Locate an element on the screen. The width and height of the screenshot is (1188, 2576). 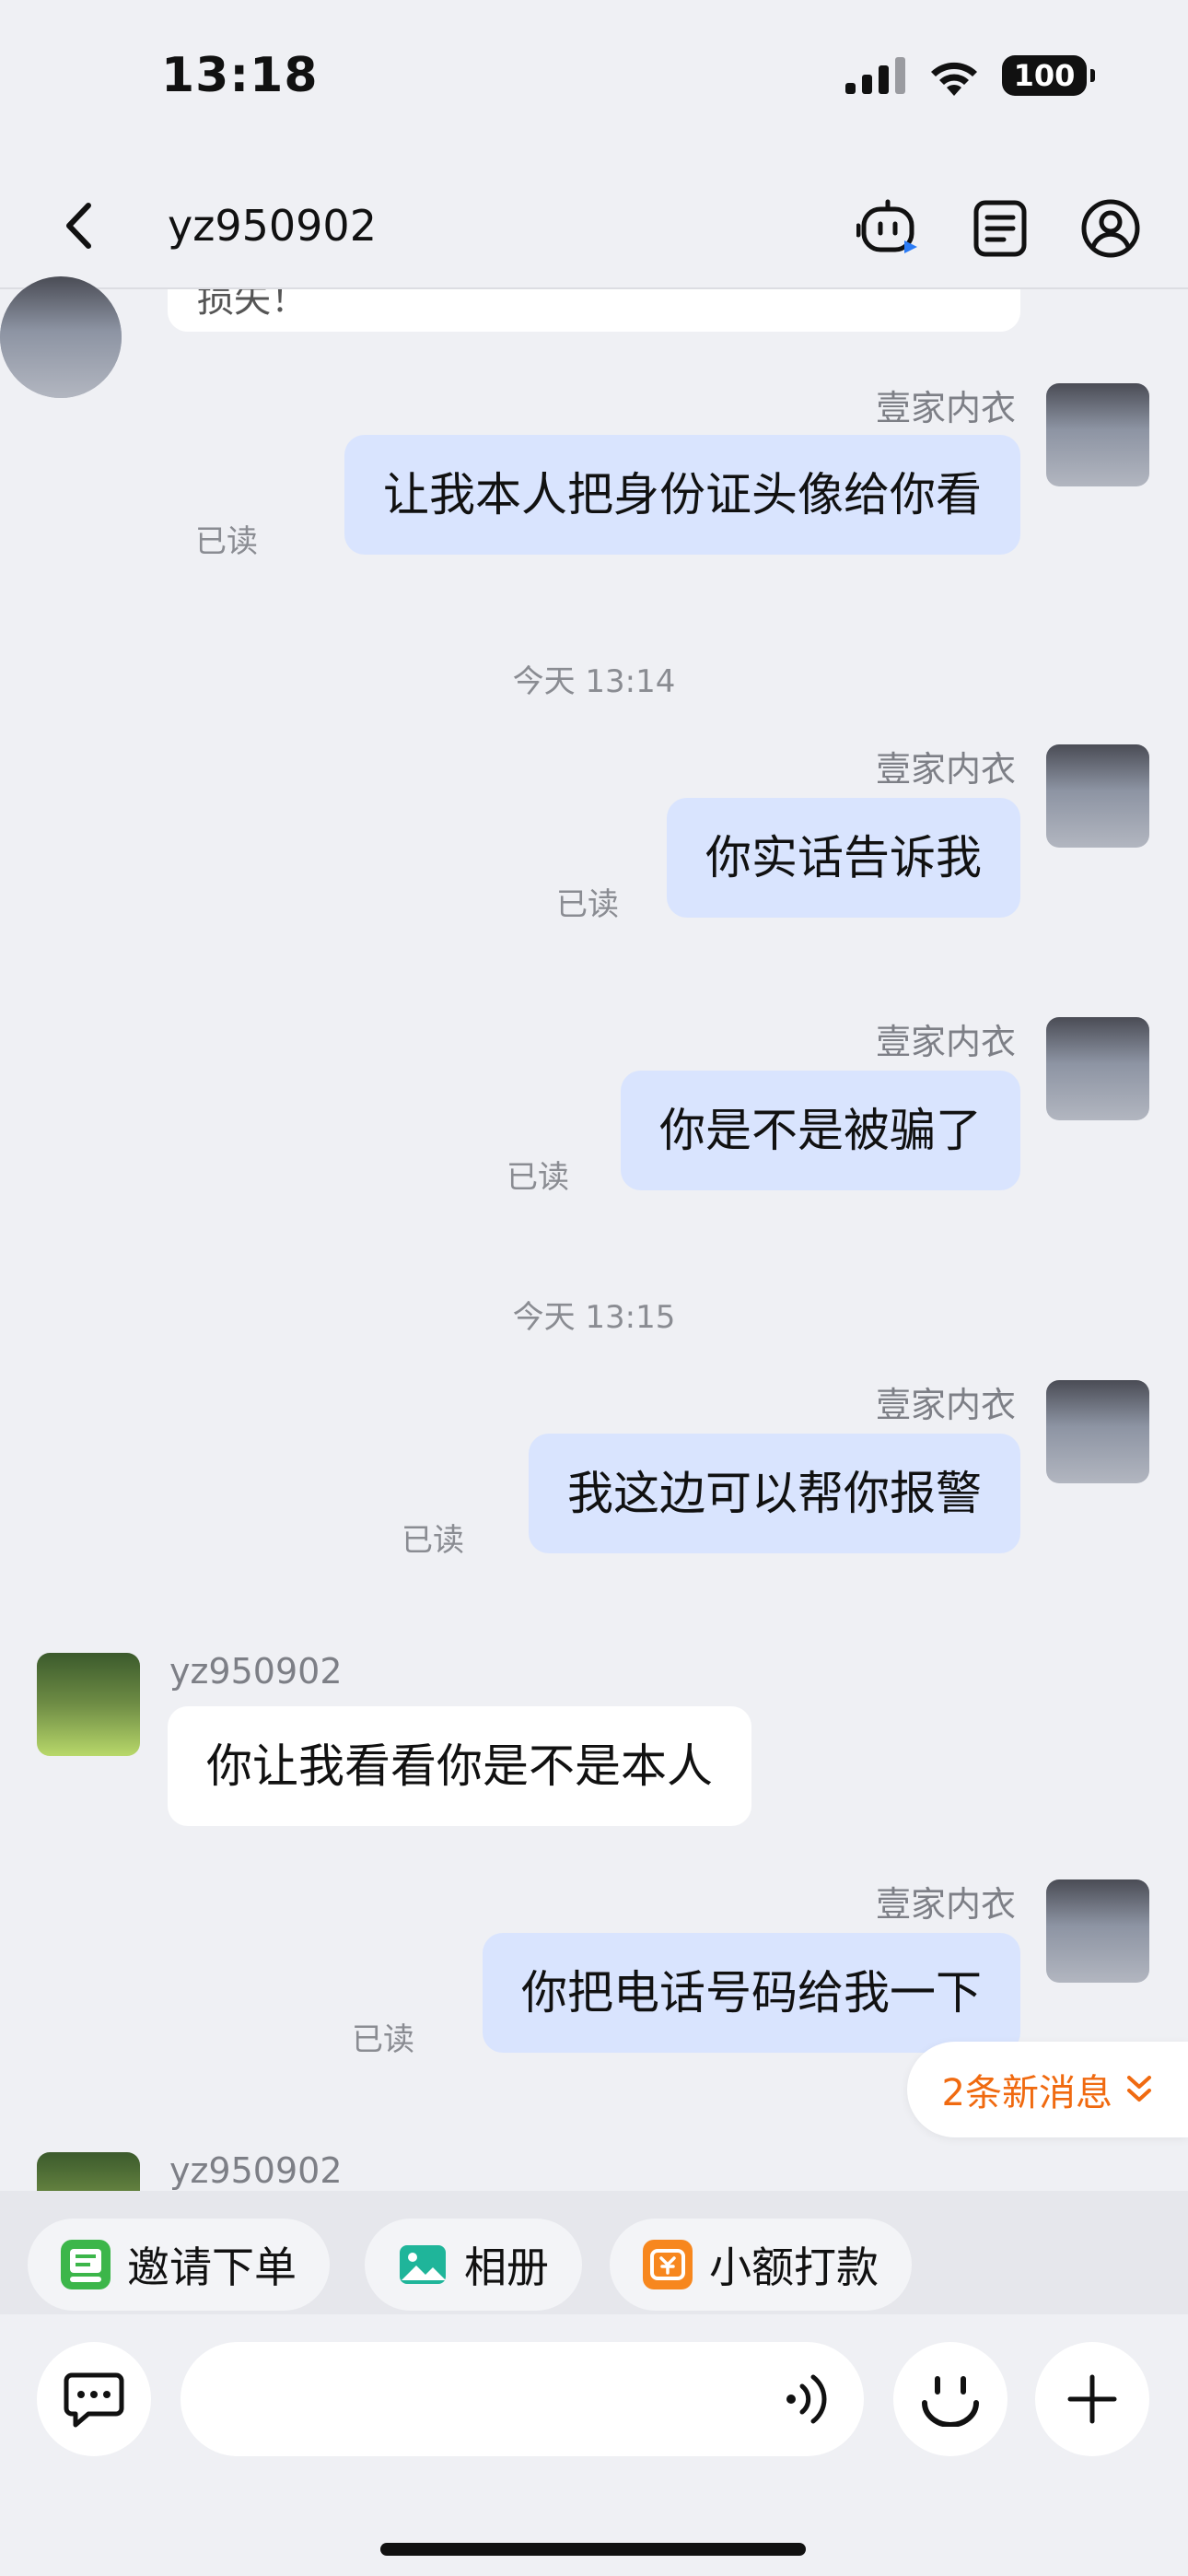
quick-reply-button is located at coordinates (94, 2399).